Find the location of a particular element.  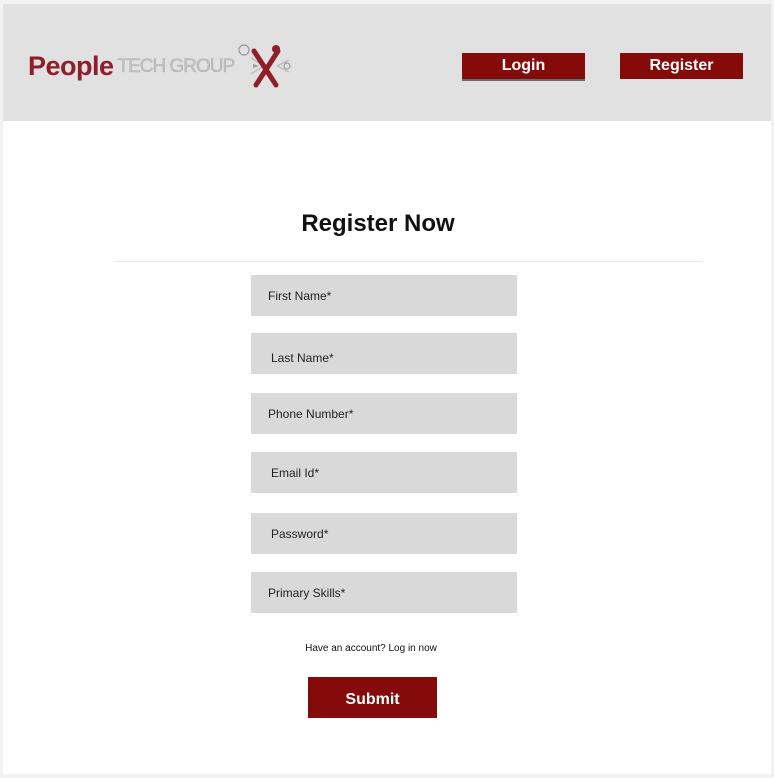

header-login-button: Login is located at coordinates (523, 66).